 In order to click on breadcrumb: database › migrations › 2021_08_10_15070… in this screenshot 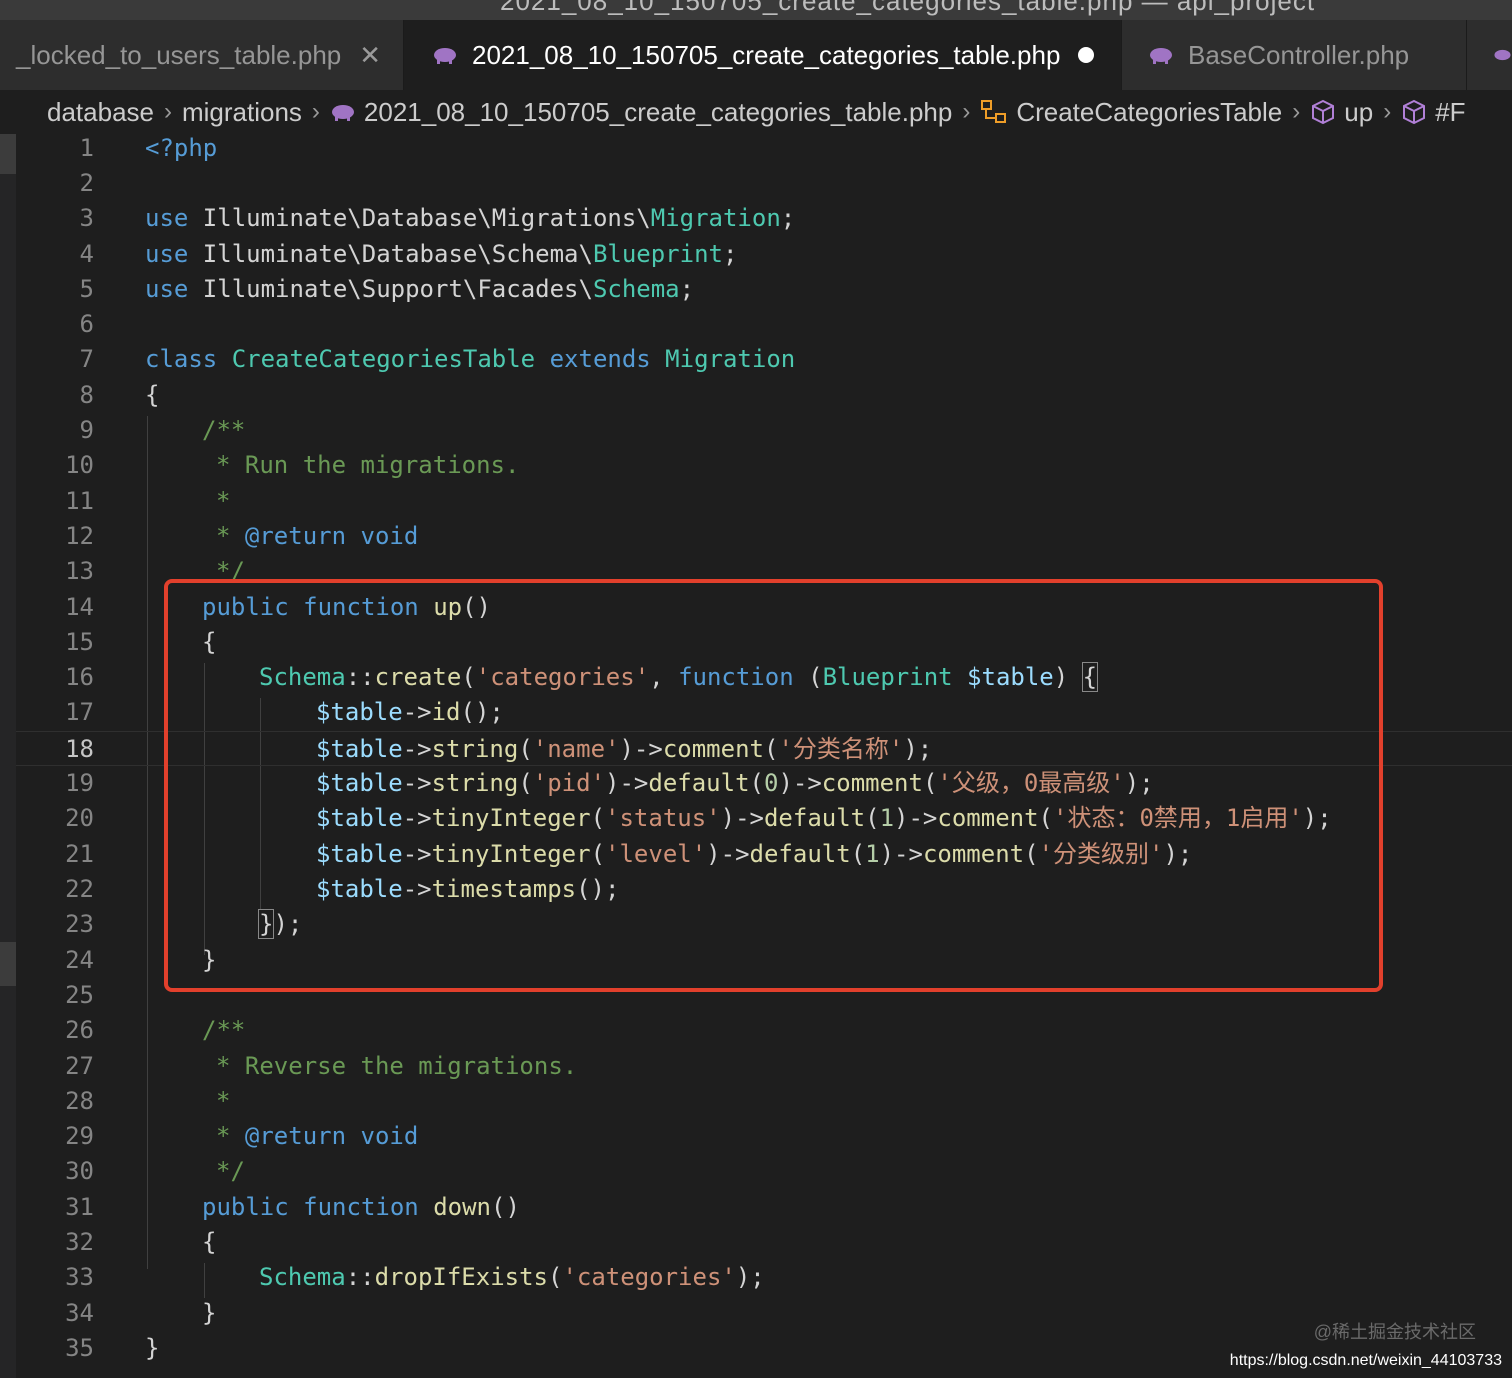, I will do `click(756, 112)`.